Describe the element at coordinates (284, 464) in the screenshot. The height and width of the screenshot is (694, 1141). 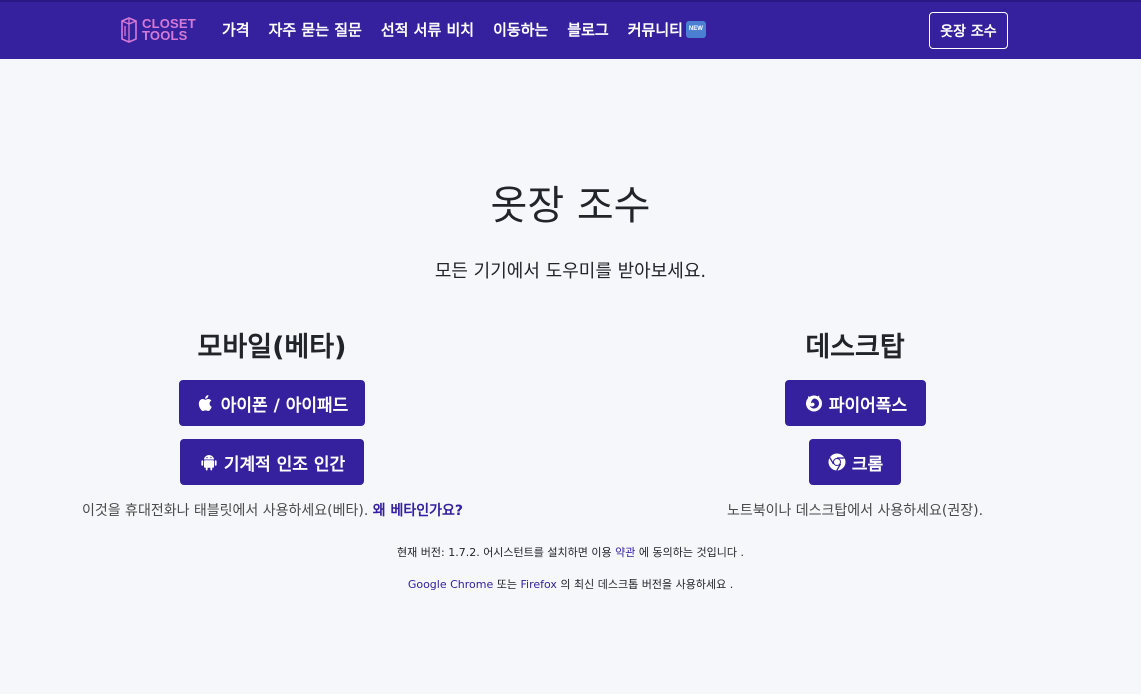
I see `android-button-label: 기계적 인조 인간` at that location.